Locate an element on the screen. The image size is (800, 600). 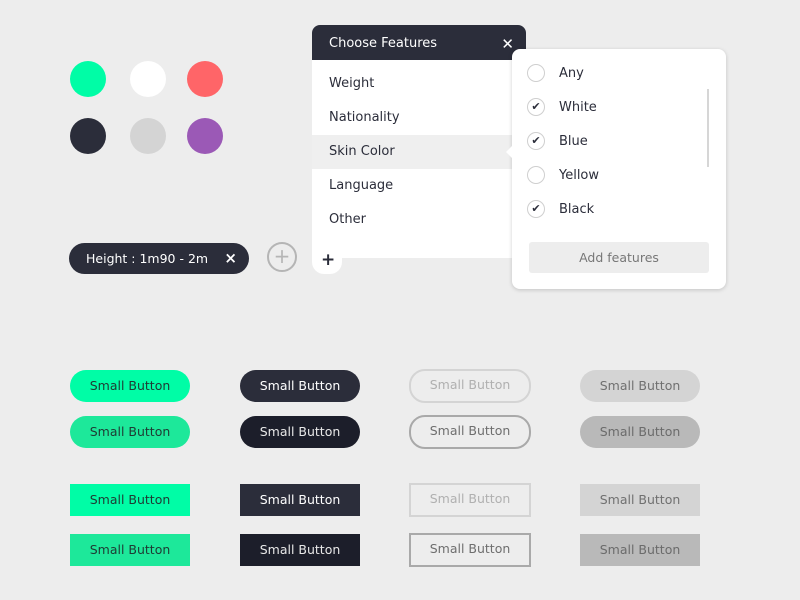
feature-item-language: Language is located at coordinates (419, 186).